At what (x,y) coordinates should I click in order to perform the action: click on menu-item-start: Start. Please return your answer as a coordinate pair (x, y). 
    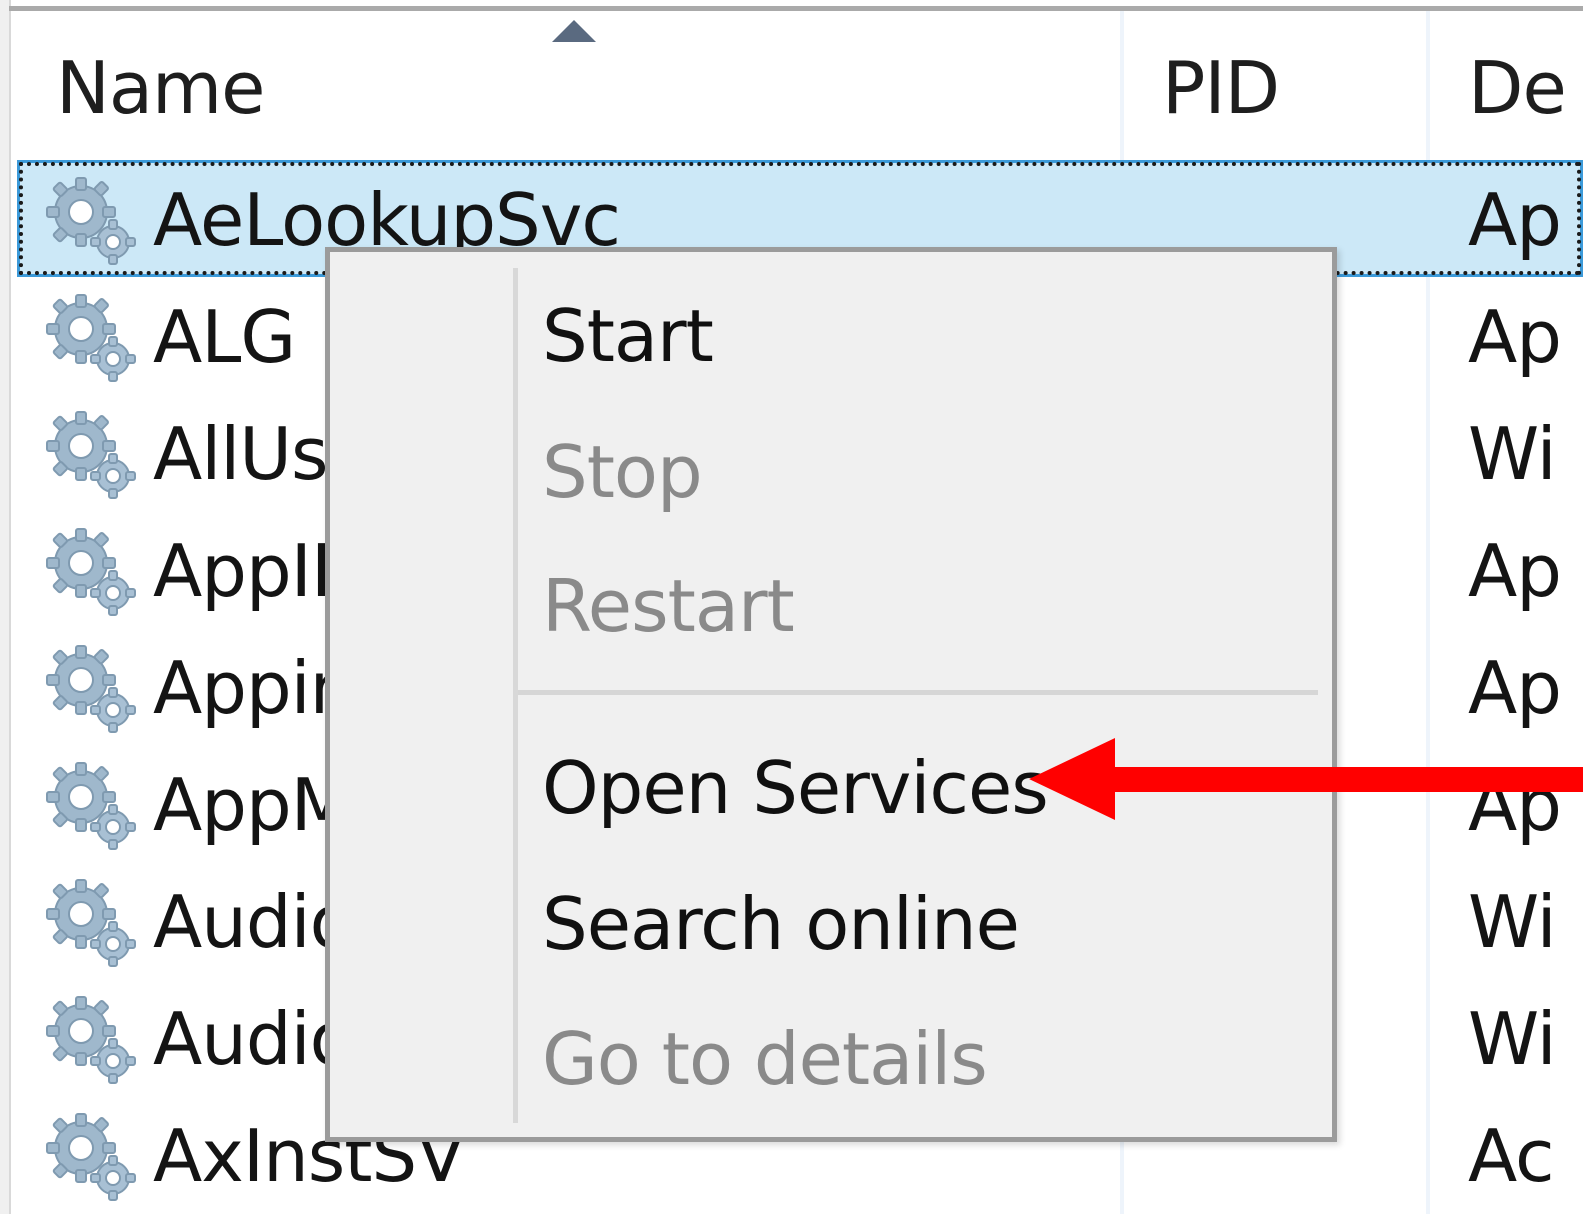
    Looking at the image, I should click on (923, 337).